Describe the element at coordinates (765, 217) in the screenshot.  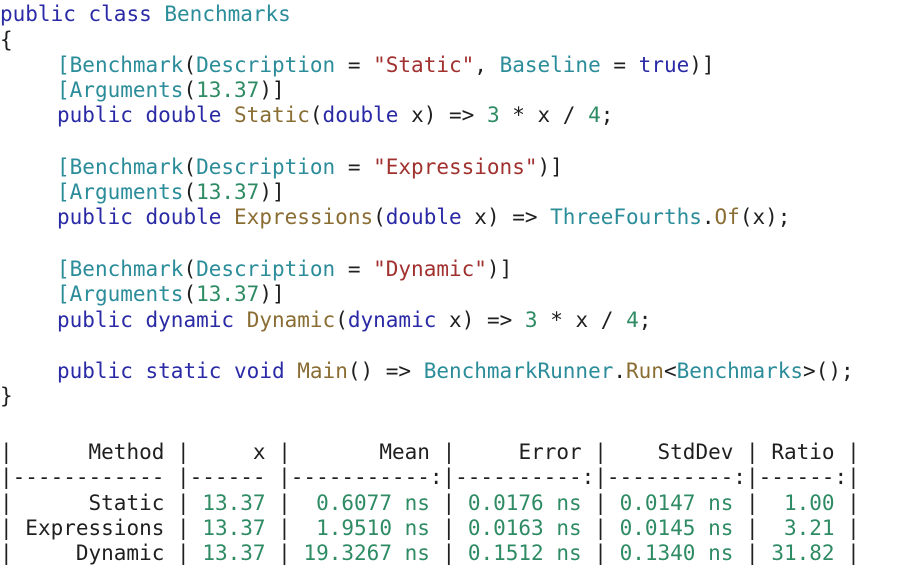
I see `call-tail: (x);` at that location.